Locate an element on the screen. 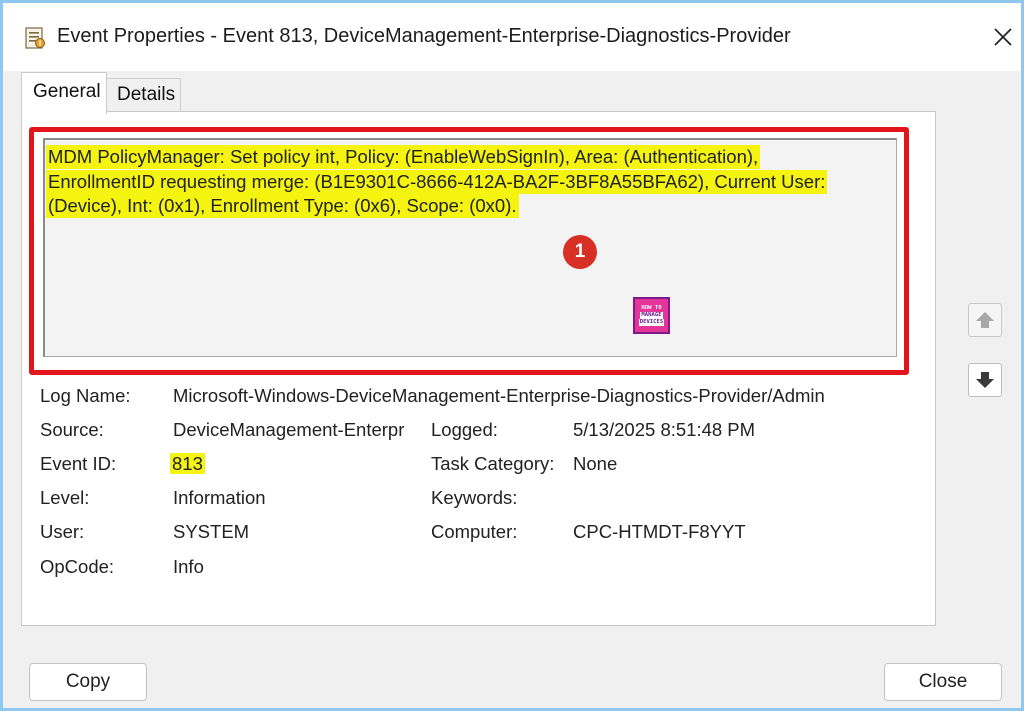  level-value: Information is located at coordinates (219, 497).